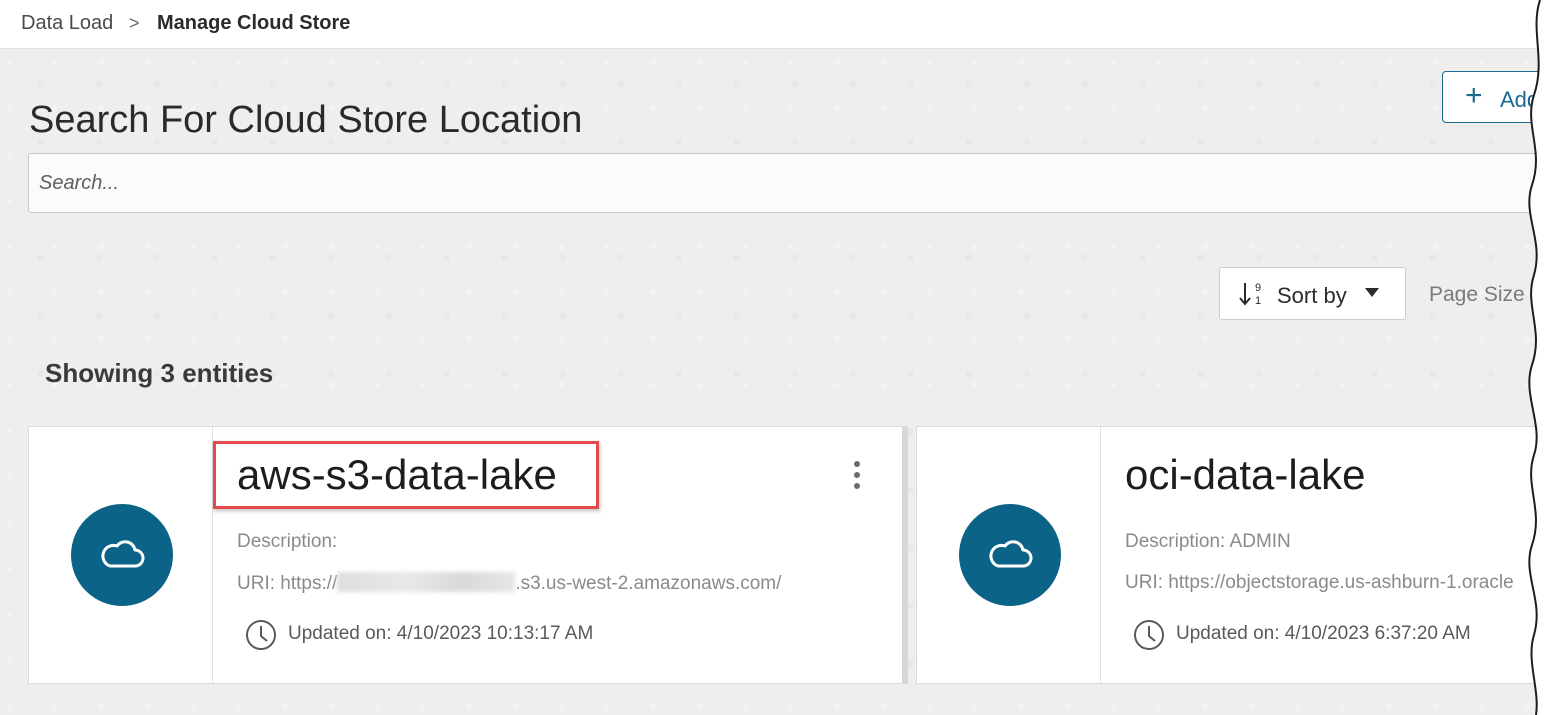 Image resolution: width=1549 pixels, height=715 pixels. What do you see at coordinates (159, 373) in the screenshot?
I see `entities-count: Showing 3 entities` at bounding box center [159, 373].